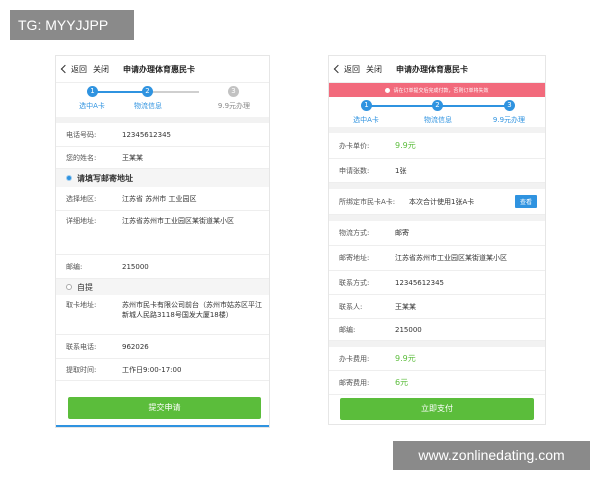 Image resolution: width=600 pixels, height=480 pixels. I want to click on pickup-option-label: 自提, so click(85, 287).